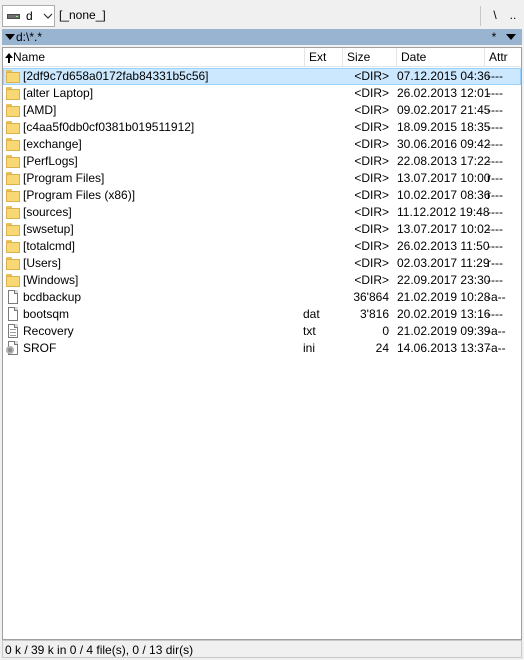  Describe the element at coordinates (64, 178) in the screenshot. I see `file-name: [Program Files]` at that location.